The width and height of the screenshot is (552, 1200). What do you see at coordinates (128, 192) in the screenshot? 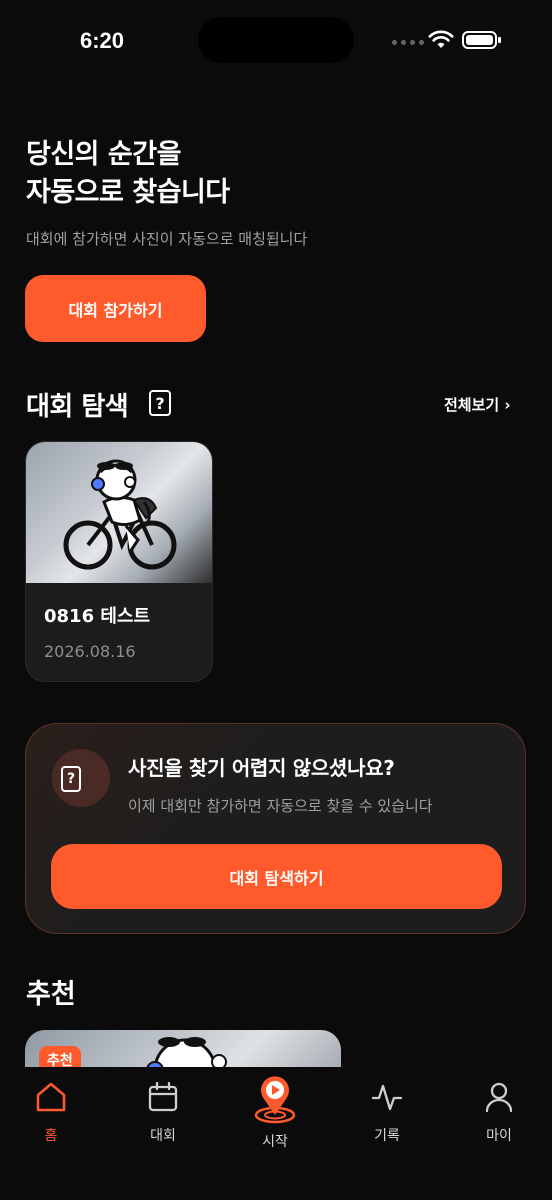
I see `hero-title-line2: 자동으로 찾습니다` at bounding box center [128, 192].